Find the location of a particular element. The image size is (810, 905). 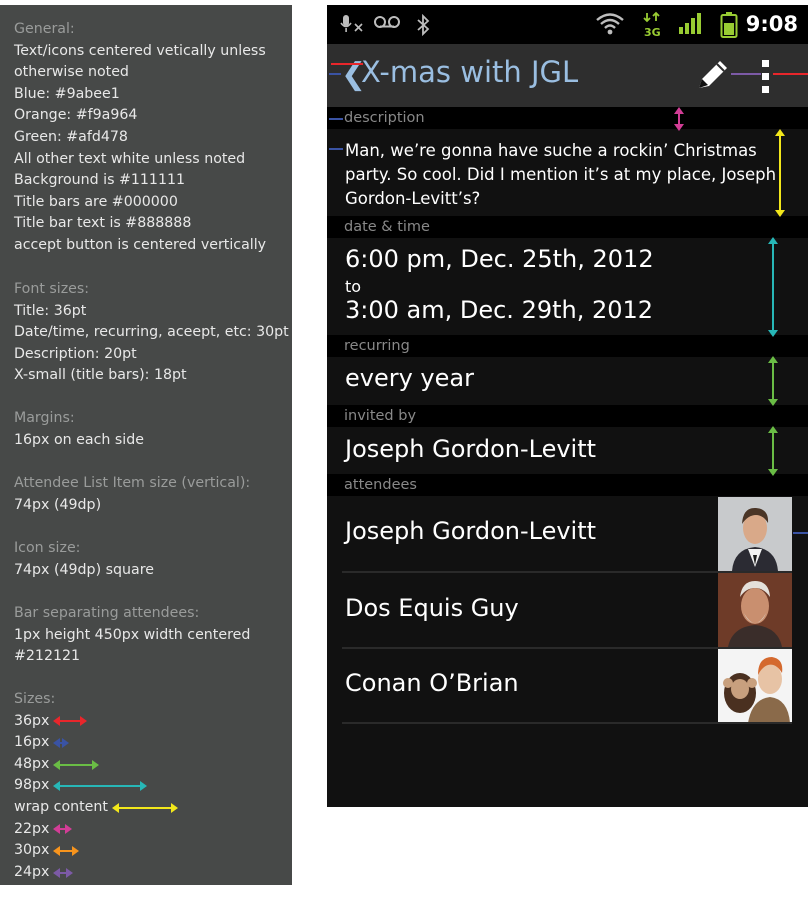

size-legend-label: 30px is located at coordinates (32, 850).